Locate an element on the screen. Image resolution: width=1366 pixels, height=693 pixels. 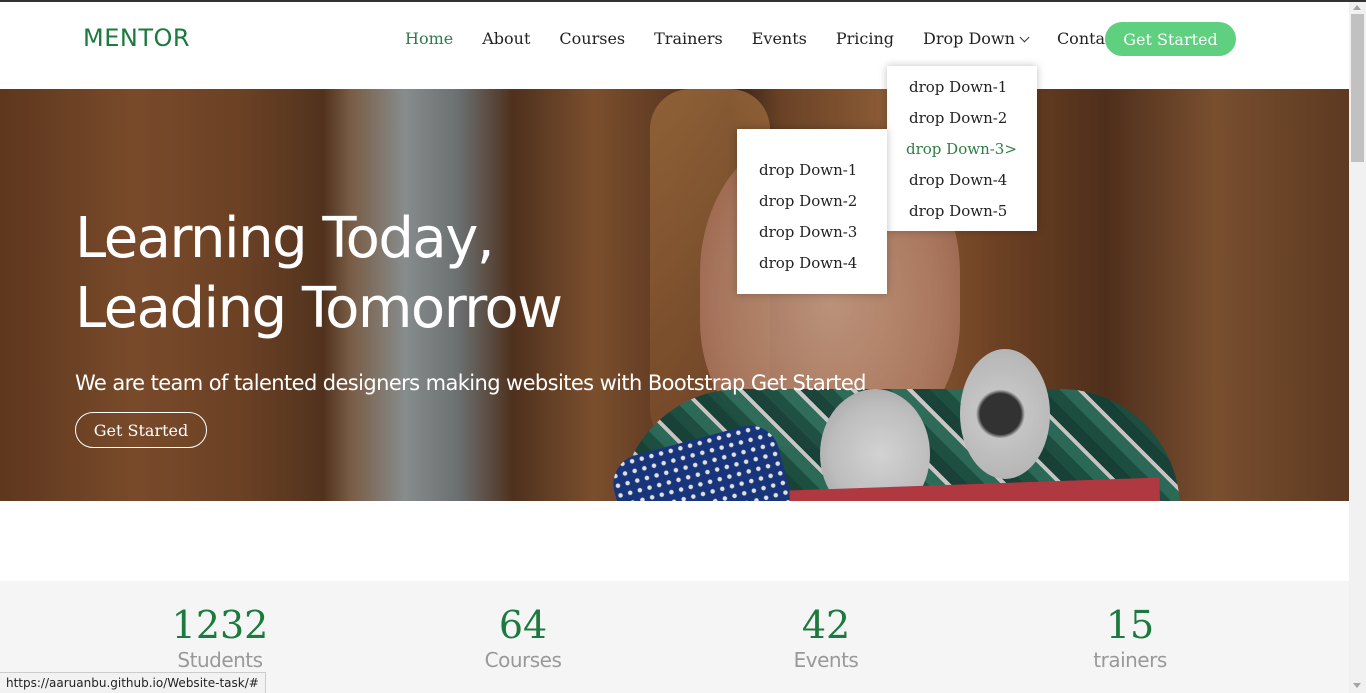
nav-events: Events is located at coordinates (779, 38).